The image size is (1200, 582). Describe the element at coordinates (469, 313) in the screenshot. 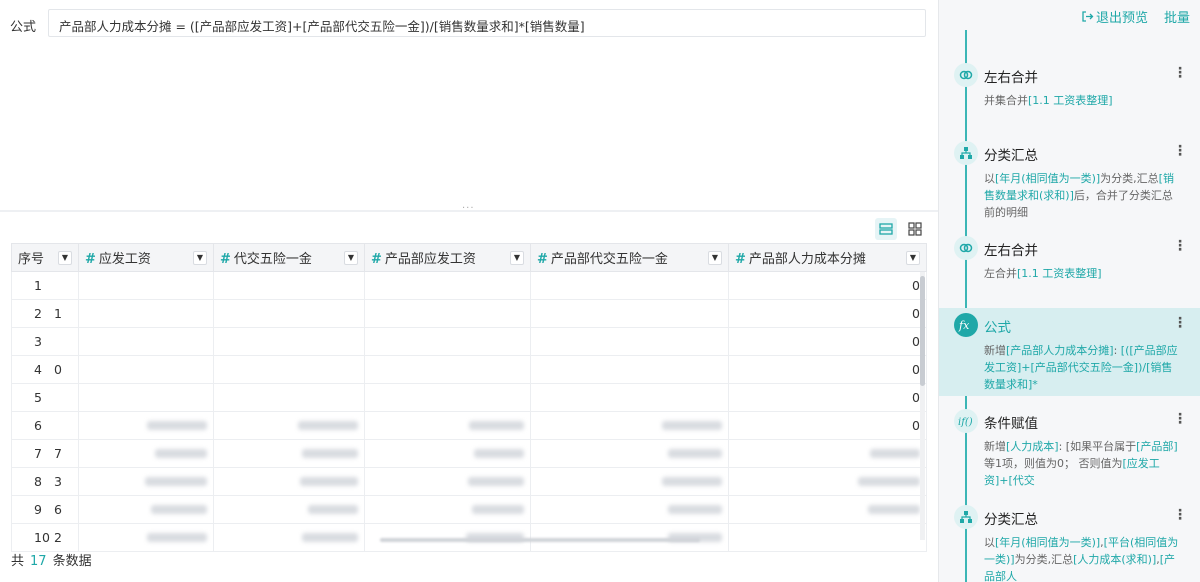

I see `table-row: 21 0` at that location.